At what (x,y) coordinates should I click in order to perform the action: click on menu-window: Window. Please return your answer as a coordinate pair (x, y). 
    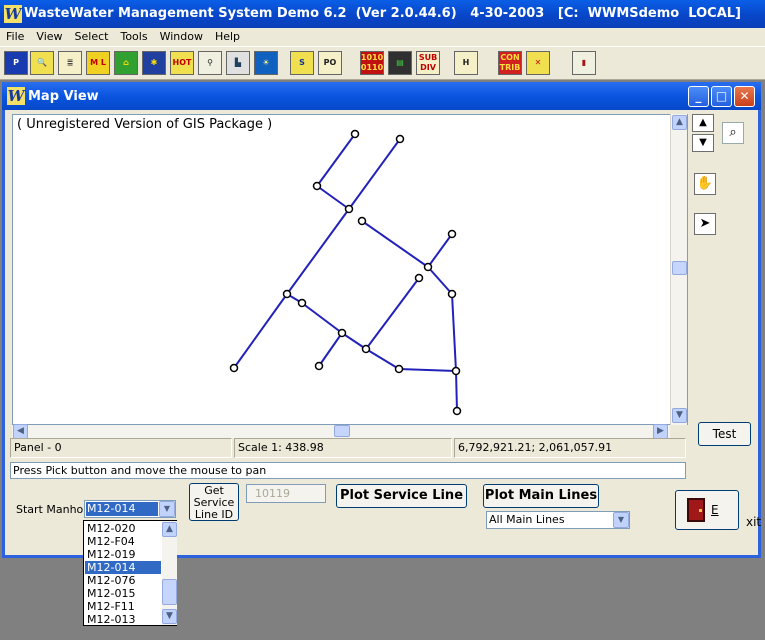
    Looking at the image, I should click on (181, 36).